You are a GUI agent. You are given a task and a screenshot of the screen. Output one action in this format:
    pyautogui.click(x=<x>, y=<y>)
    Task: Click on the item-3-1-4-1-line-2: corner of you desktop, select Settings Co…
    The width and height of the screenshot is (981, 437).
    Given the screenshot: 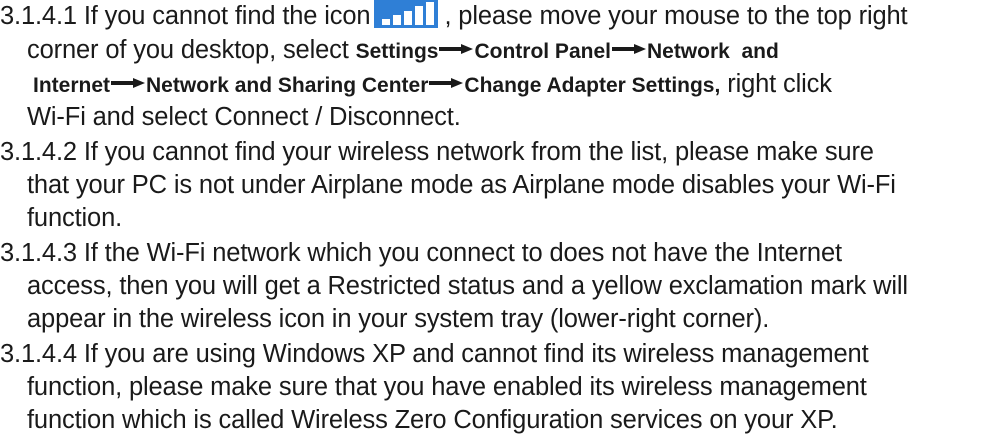 What is the action you would take?
    pyautogui.click(x=403, y=51)
    